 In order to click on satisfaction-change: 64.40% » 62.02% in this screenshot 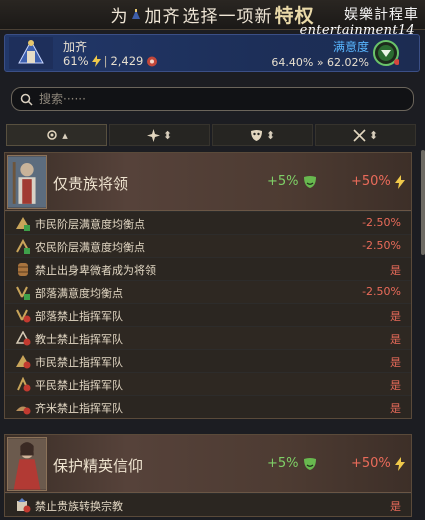, I will do `click(320, 62)`.